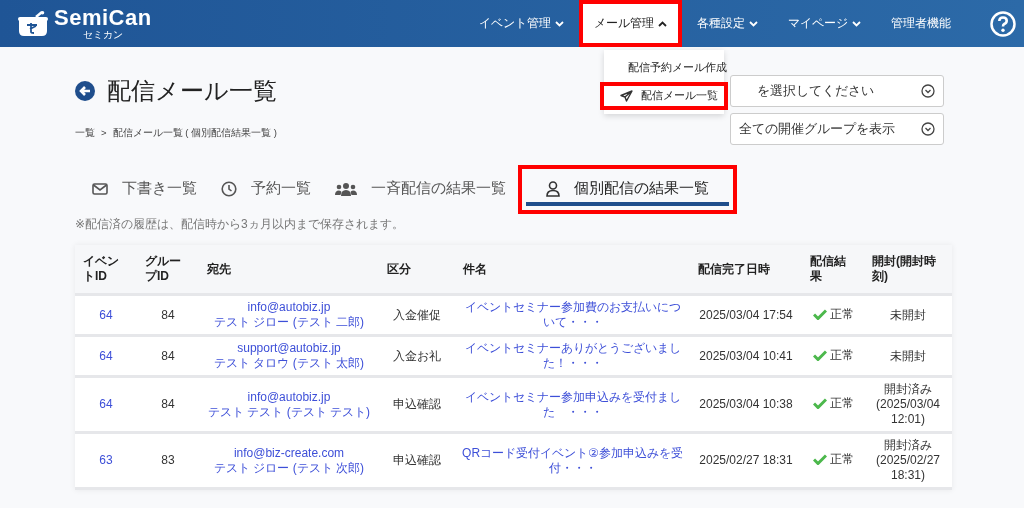 The height and width of the screenshot is (508, 1024). Describe the element at coordinates (106, 270) in the screenshot. I see `column-header: イベントID` at that location.